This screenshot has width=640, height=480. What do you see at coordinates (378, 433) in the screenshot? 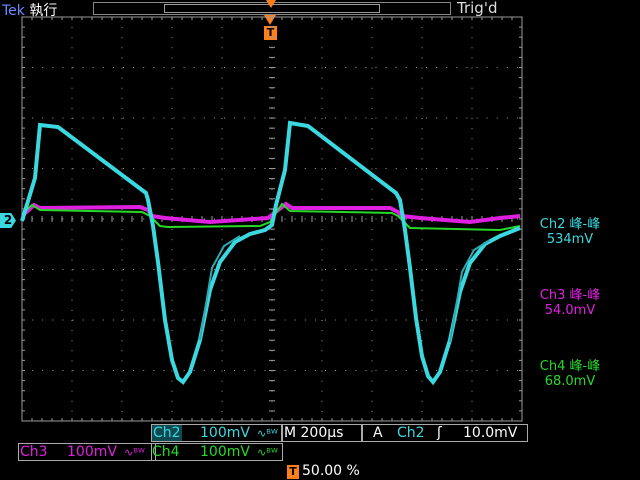
I see `trigger-mode: A` at bounding box center [378, 433].